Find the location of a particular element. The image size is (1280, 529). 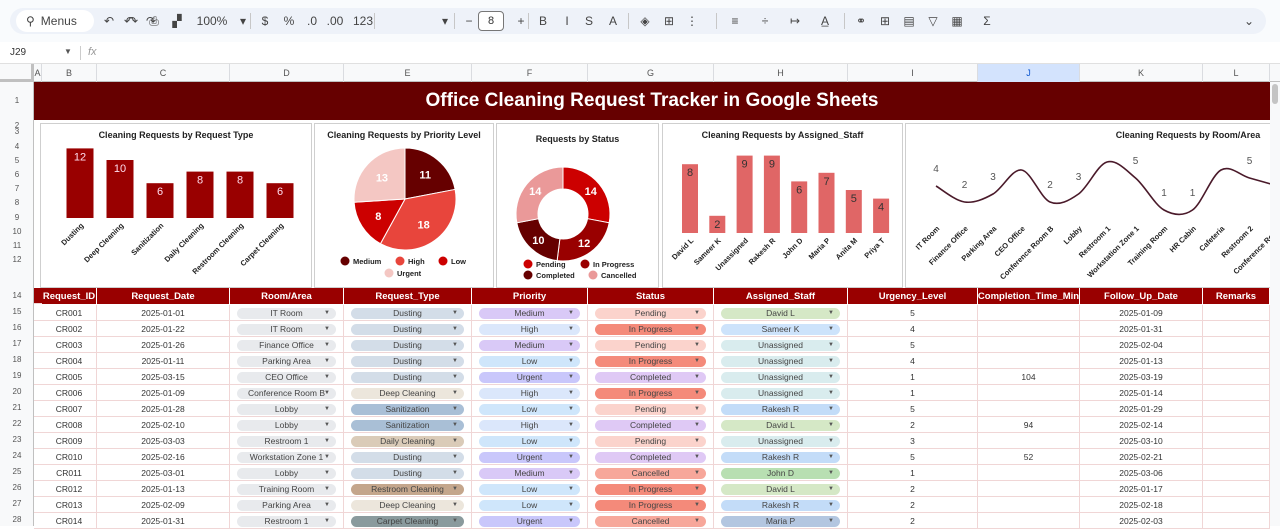

table-cell: Cancelled ▼ is located at coordinates (651, 521).